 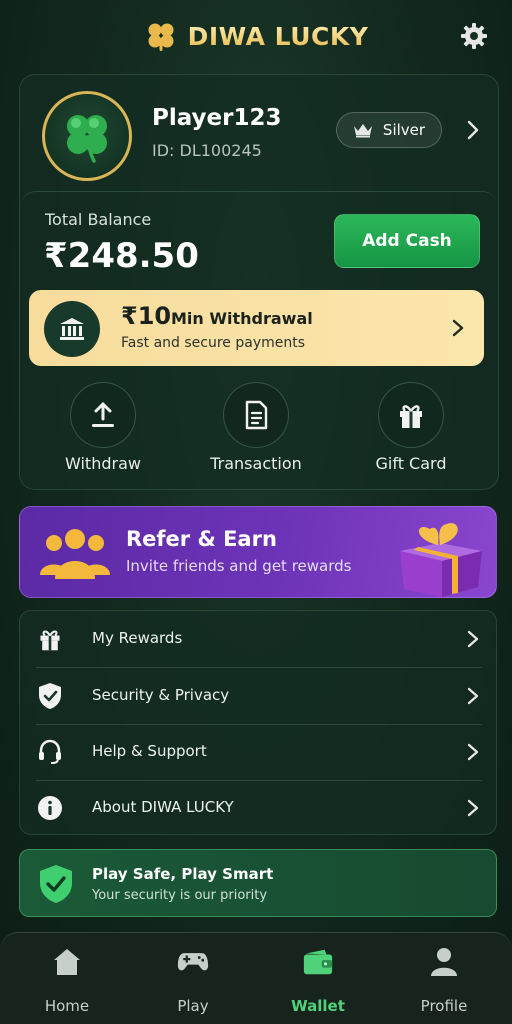 I want to click on app-header: DIWA LUCKY, so click(x=256, y=36).